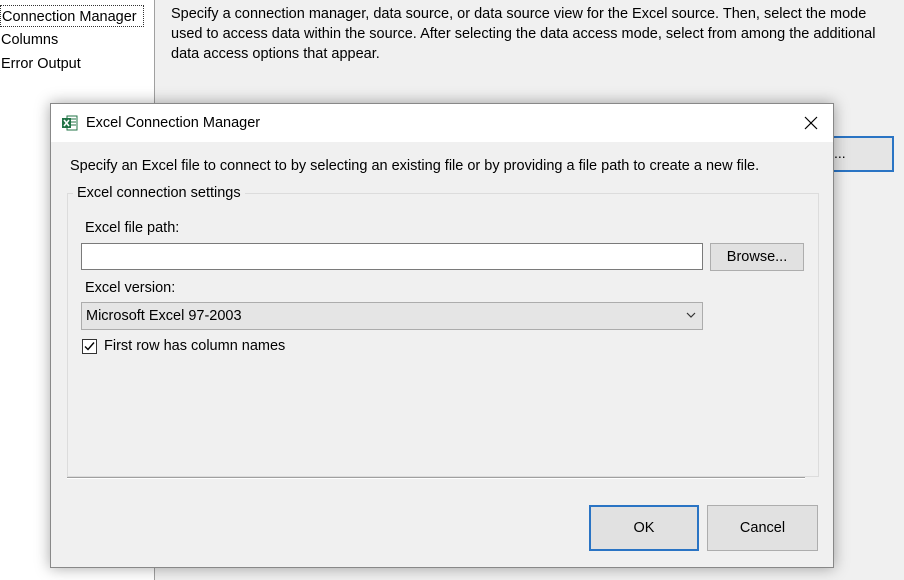 The image size is (904, 580). What do you see at coordinates (691, 315) in the screenshot?
I see `chevron-down-icon` at bounding box center [691, 315].